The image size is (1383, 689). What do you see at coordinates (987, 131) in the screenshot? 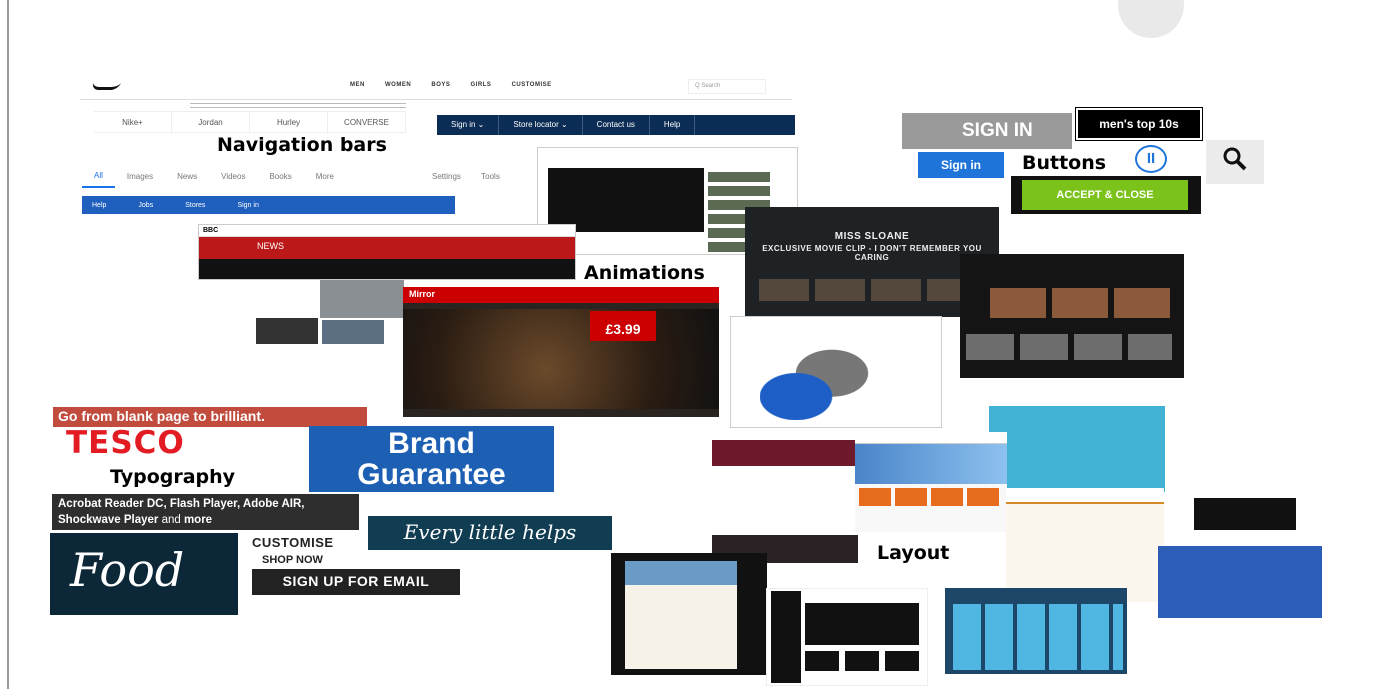
I see `sign-in-grey-button: SIGN IN` at bounding box center [987, 131].